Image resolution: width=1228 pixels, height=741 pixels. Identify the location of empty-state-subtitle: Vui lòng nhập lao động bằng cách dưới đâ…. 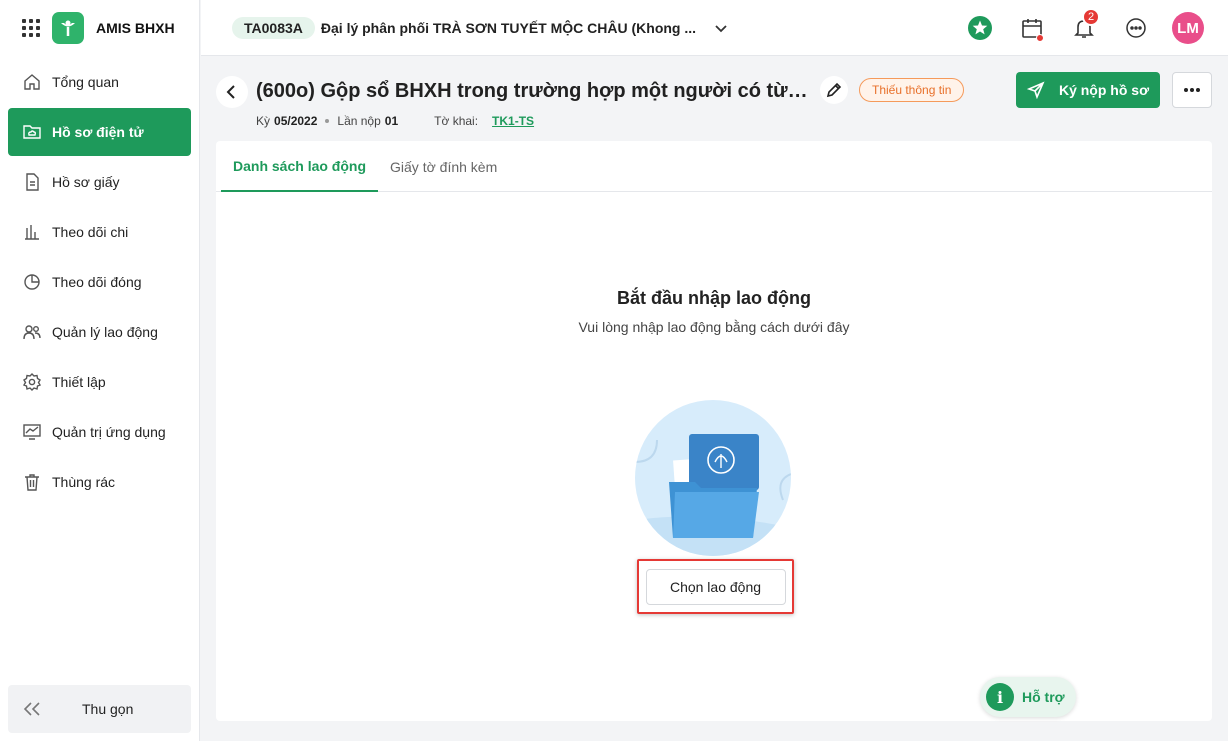
(714, 327).